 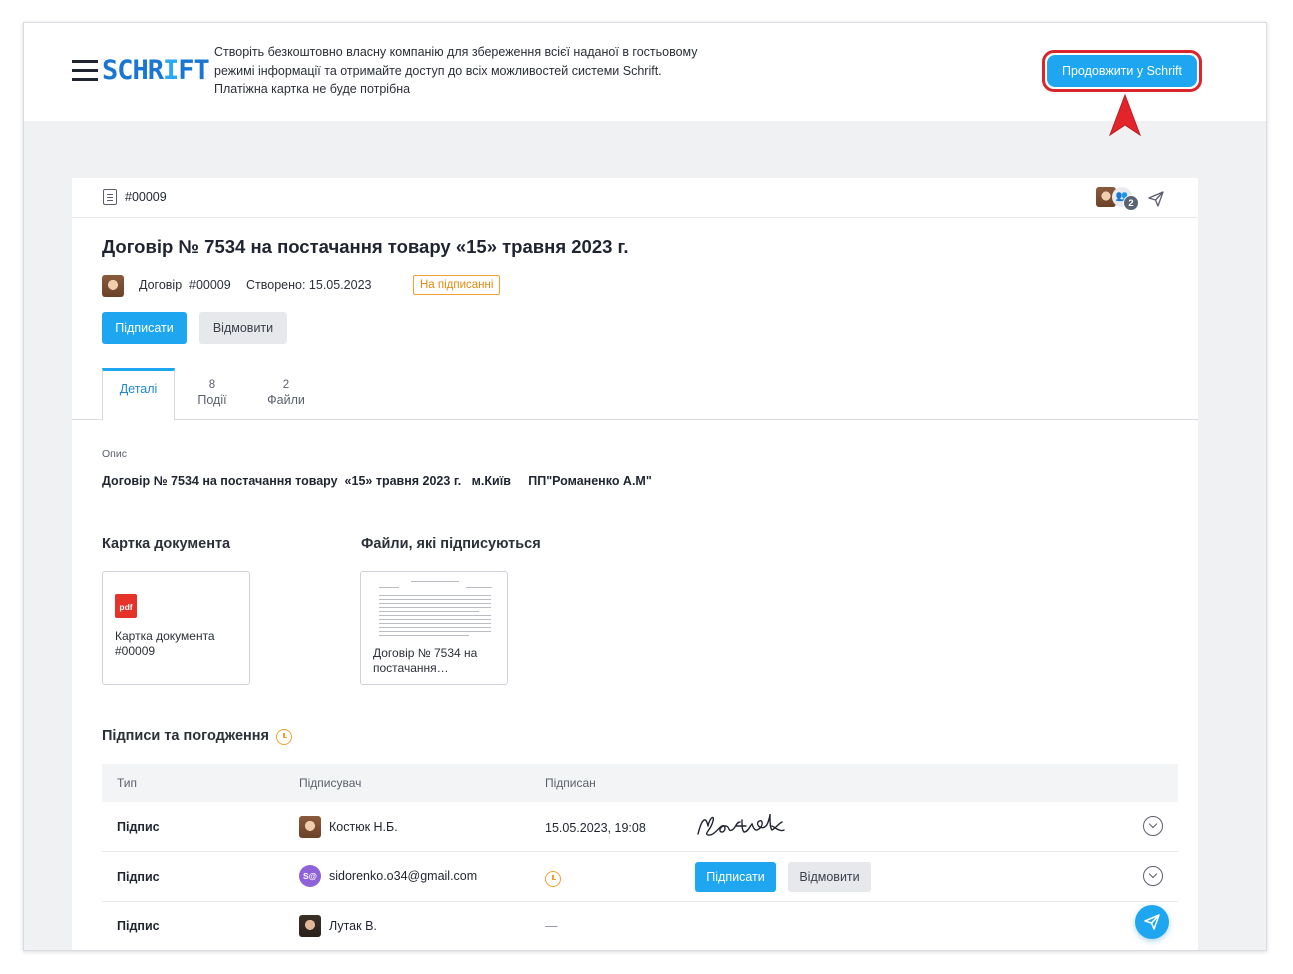 What do you see at coordinates (127, 783) in the screenshot?
I see `column-type: Тип` at bounding box center [127, 783].